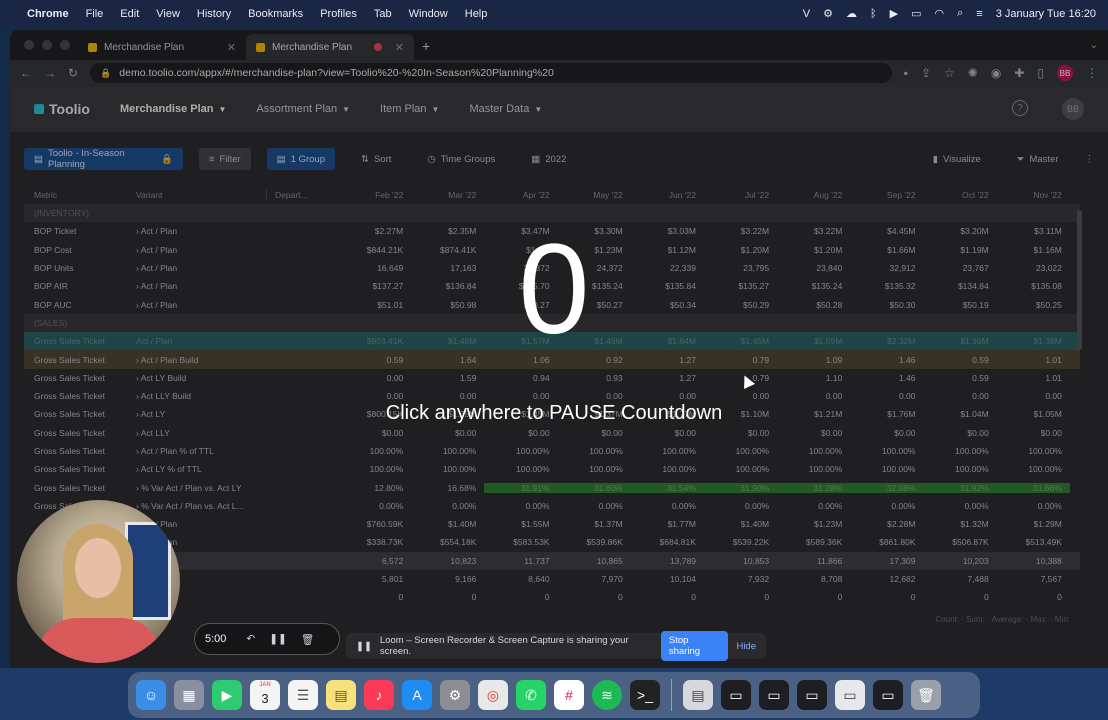 The image size is (1108, 720). I want to click on cell-variant: › Act LLY Build, so click(196, 396).